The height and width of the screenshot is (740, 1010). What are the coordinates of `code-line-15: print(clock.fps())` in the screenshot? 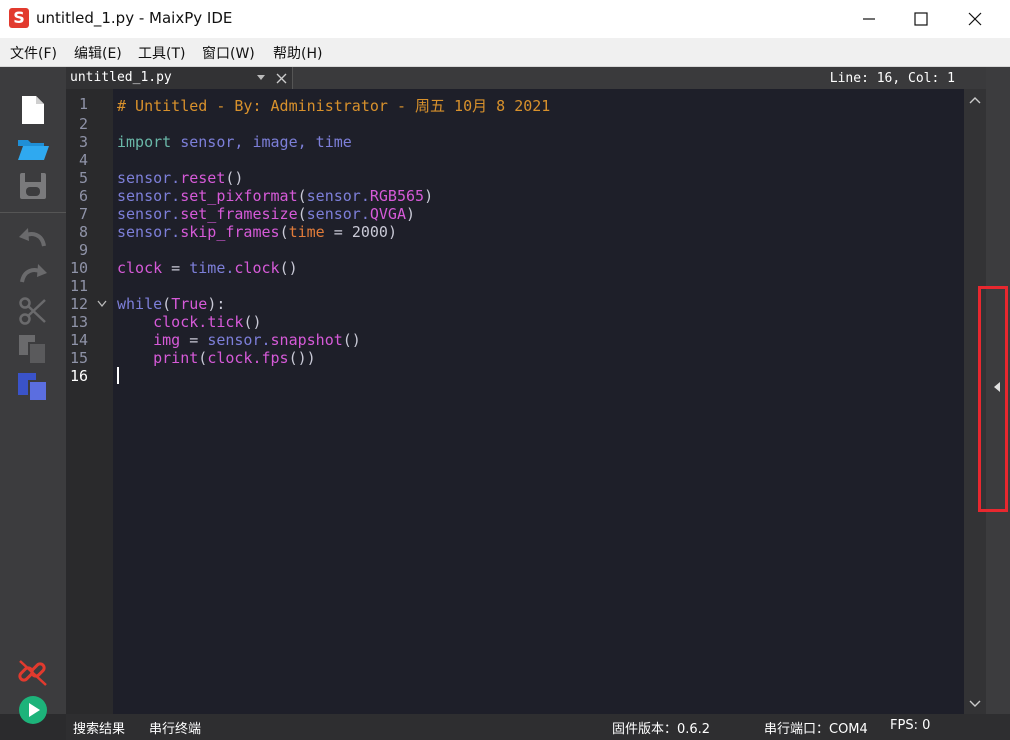 It's located at (234, 358).